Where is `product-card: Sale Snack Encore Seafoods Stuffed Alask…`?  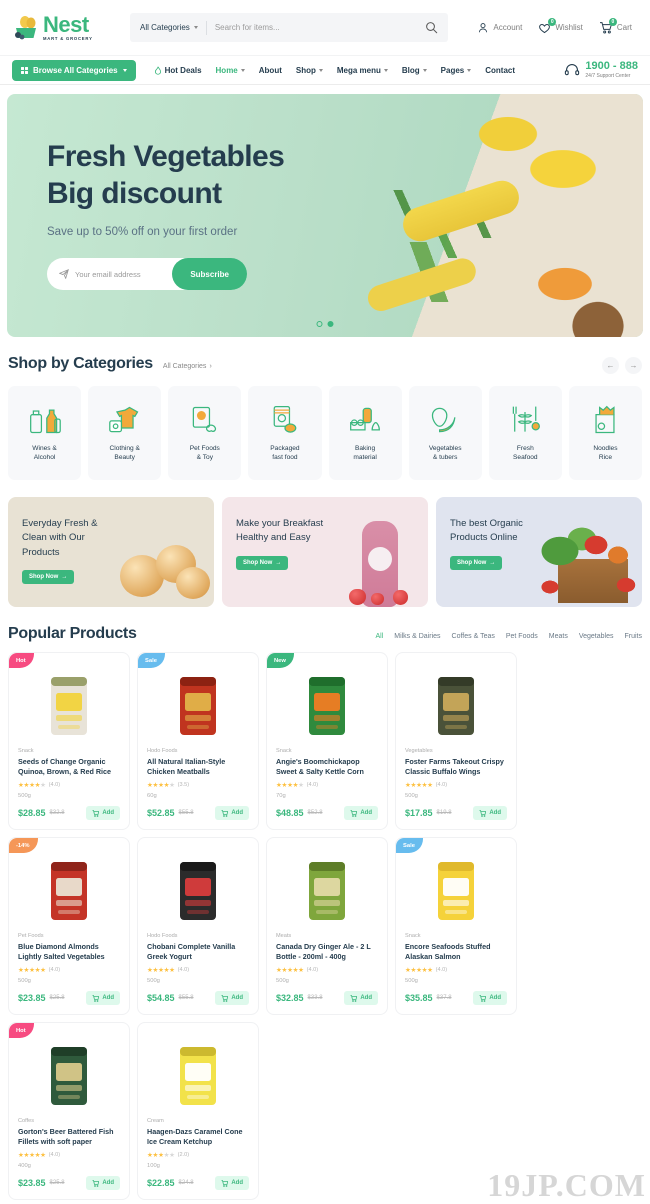 product-card: Sale Snack Encore Seafoods Stuffed Alask… is located at coordinates (456, 926).